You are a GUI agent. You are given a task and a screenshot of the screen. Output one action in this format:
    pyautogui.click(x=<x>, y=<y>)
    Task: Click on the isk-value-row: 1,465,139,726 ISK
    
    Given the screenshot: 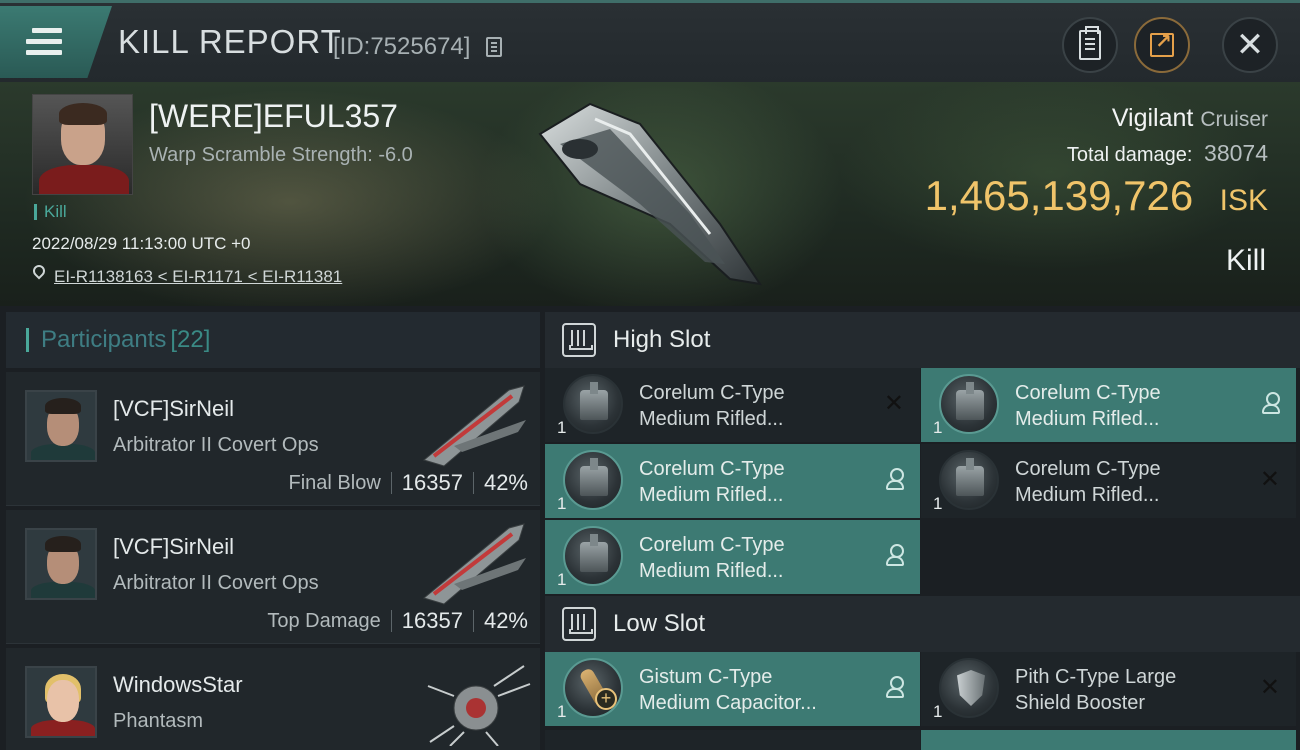 What is the action you would take?
    pyautogui.click(x=1096, y=196)
    